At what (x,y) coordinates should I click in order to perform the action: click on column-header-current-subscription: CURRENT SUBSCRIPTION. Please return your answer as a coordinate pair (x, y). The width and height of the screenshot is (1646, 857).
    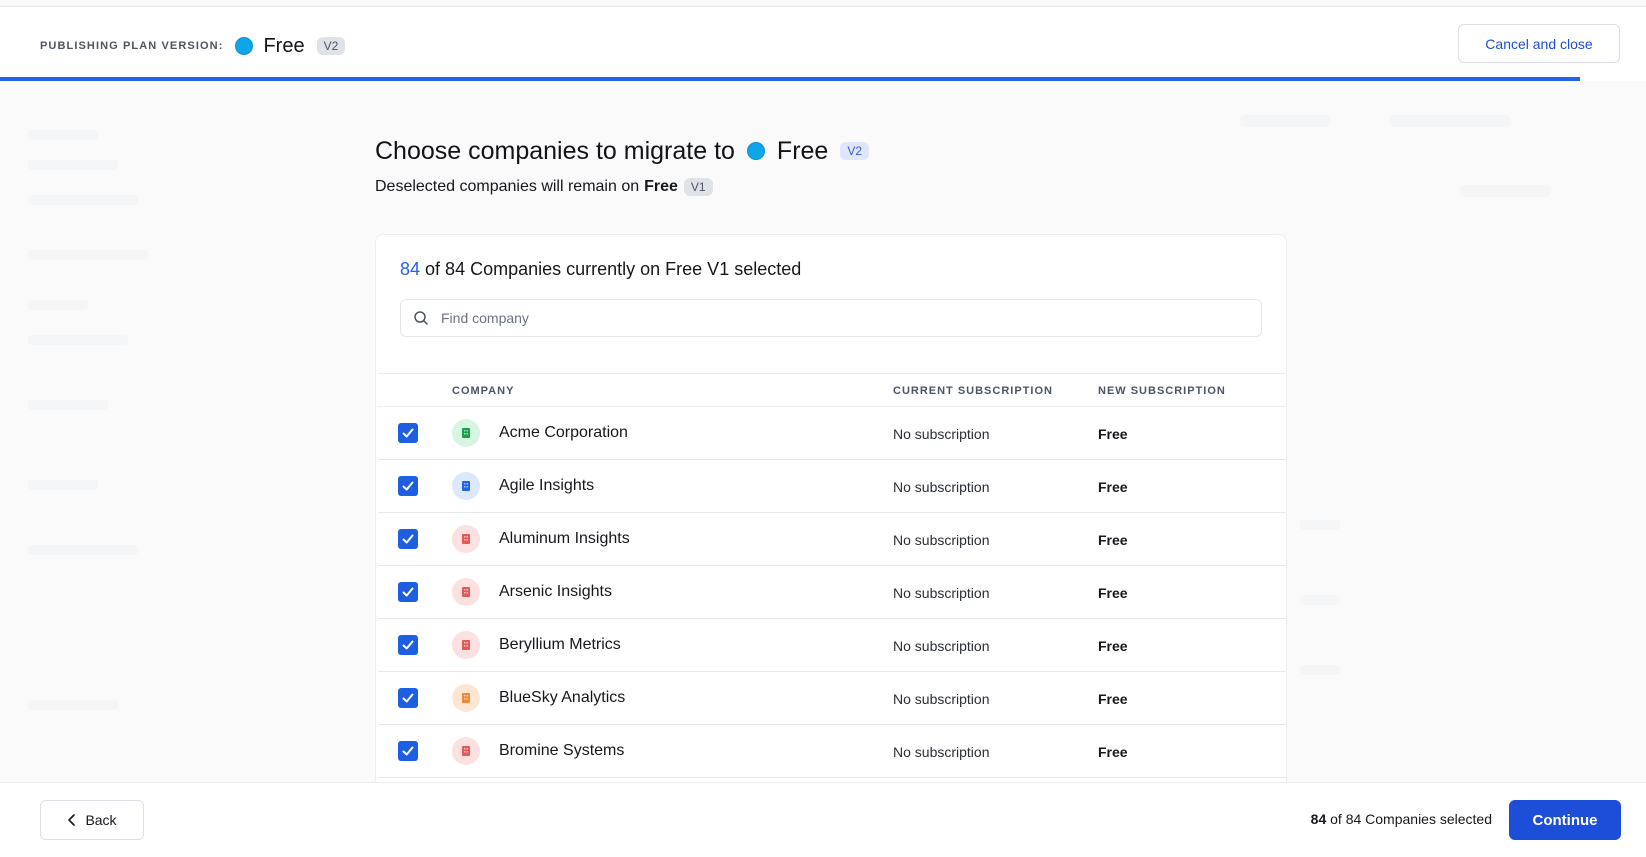
    Looking at the image, I should click on (973, 391).